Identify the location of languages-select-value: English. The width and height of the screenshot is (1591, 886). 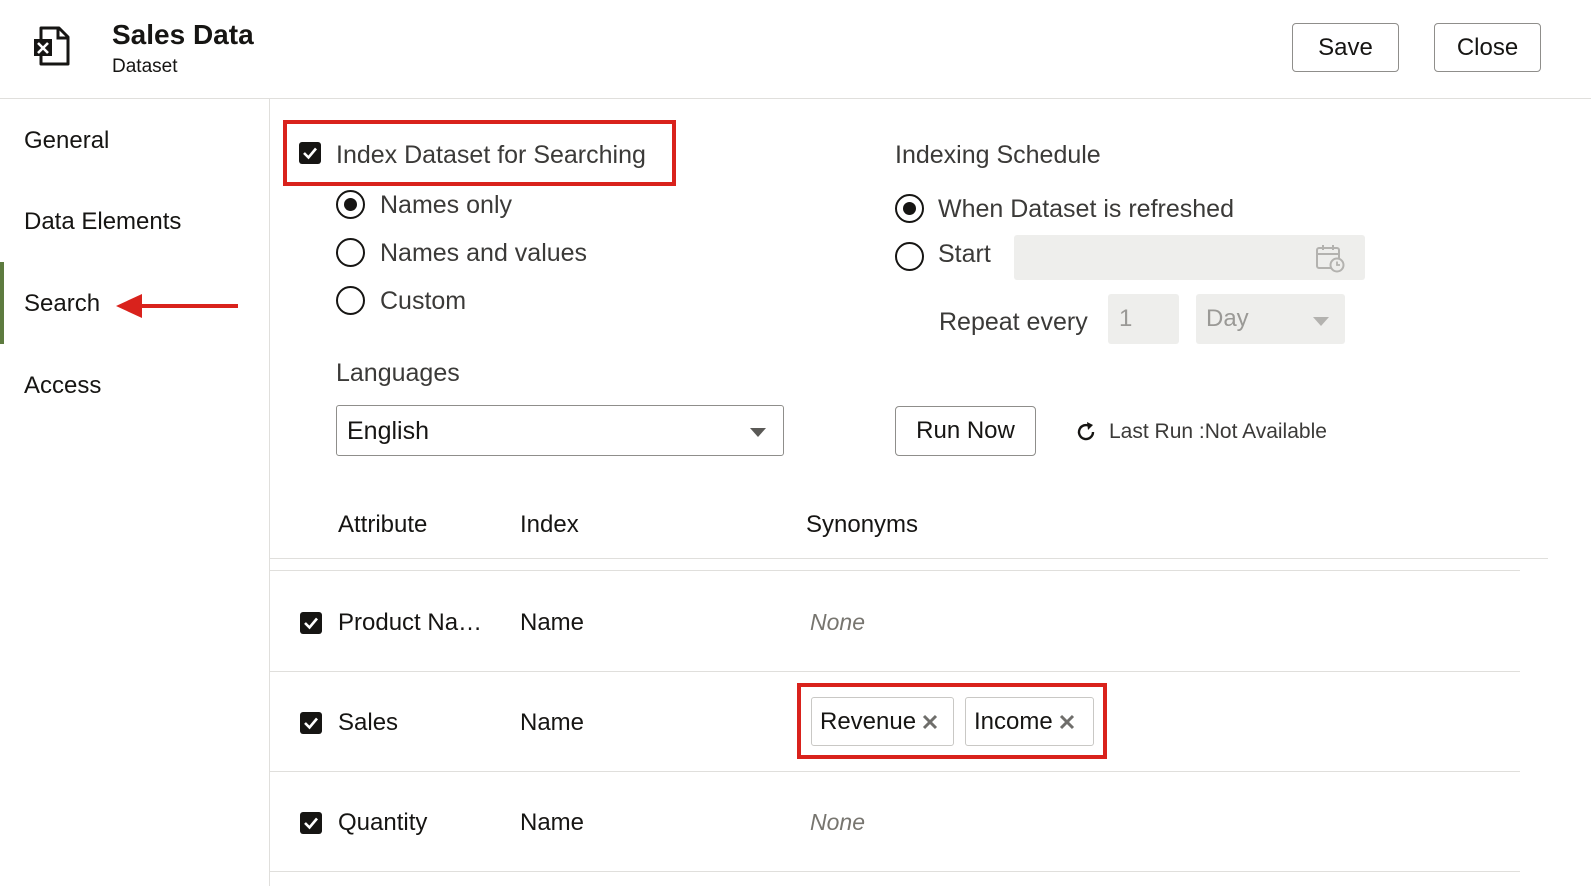
(388, 431).